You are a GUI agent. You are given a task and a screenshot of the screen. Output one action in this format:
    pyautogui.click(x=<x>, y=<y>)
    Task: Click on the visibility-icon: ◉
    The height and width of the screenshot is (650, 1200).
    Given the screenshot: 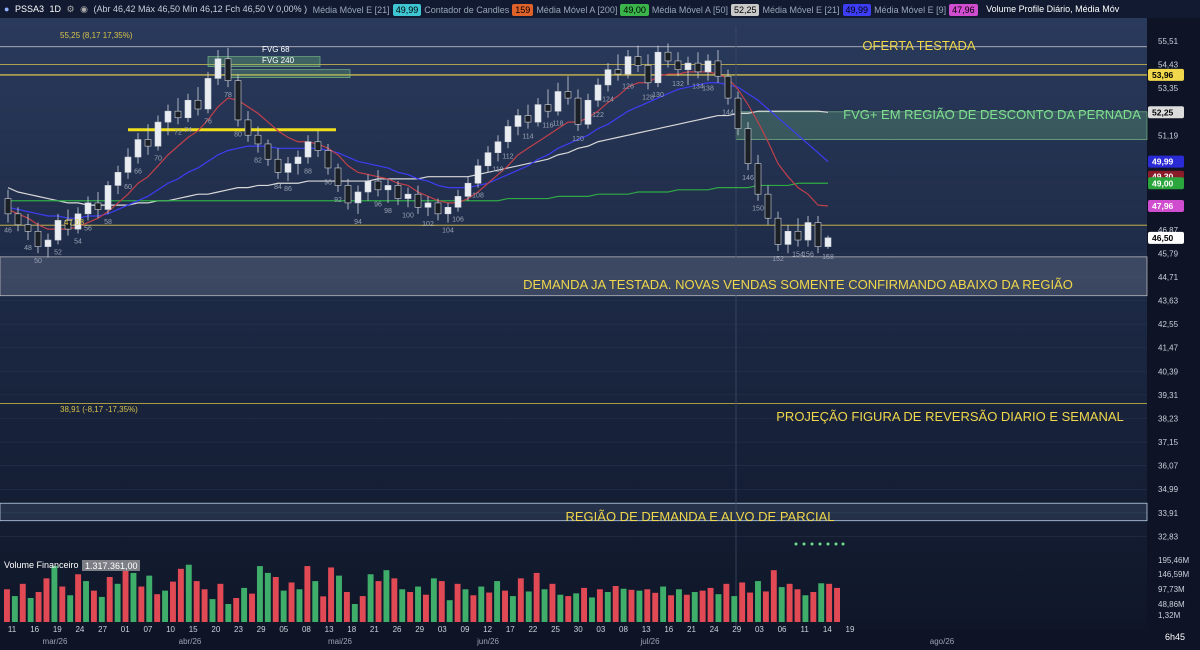 What is the action you would take?
    pyautogui.click(x=84, y=9)
    